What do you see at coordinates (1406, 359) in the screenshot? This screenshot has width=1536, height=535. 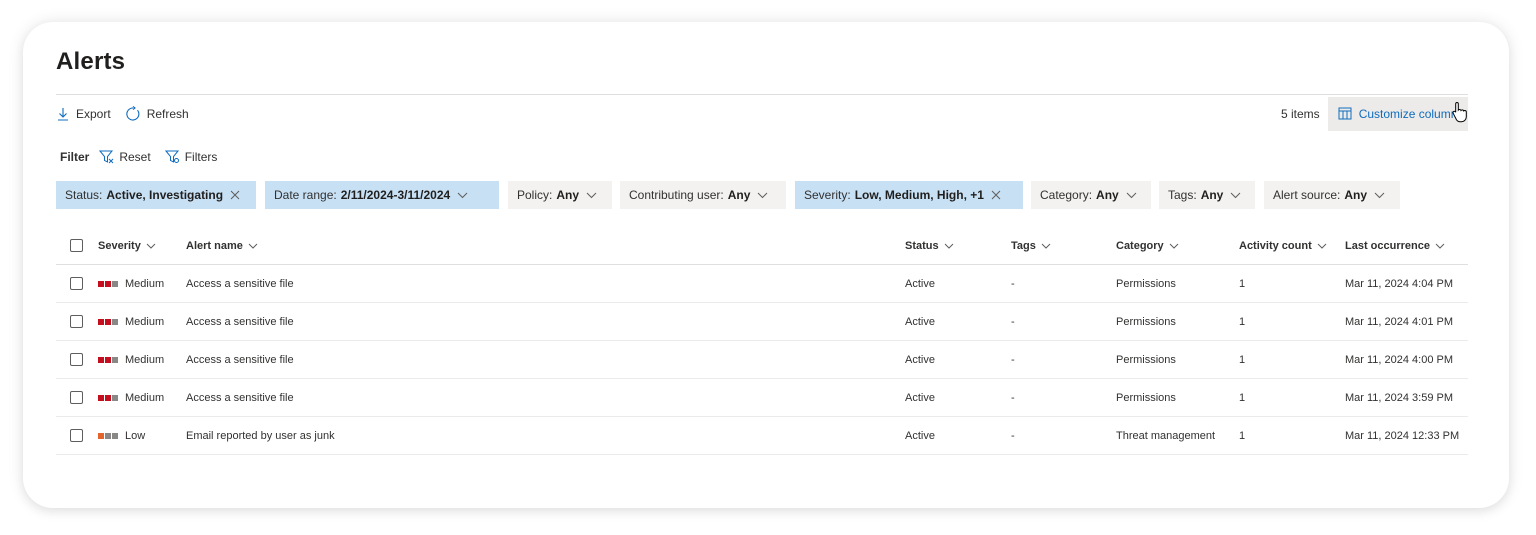 I see `last-occurrence-cell: Mar 11, 2024 4:00 PM` at bounding box center [1406, 359].